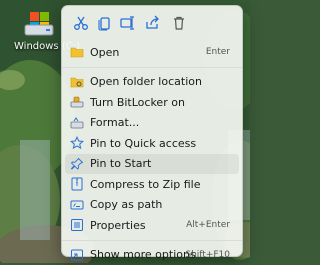  I want to click on cut-button, so click(81, 25).